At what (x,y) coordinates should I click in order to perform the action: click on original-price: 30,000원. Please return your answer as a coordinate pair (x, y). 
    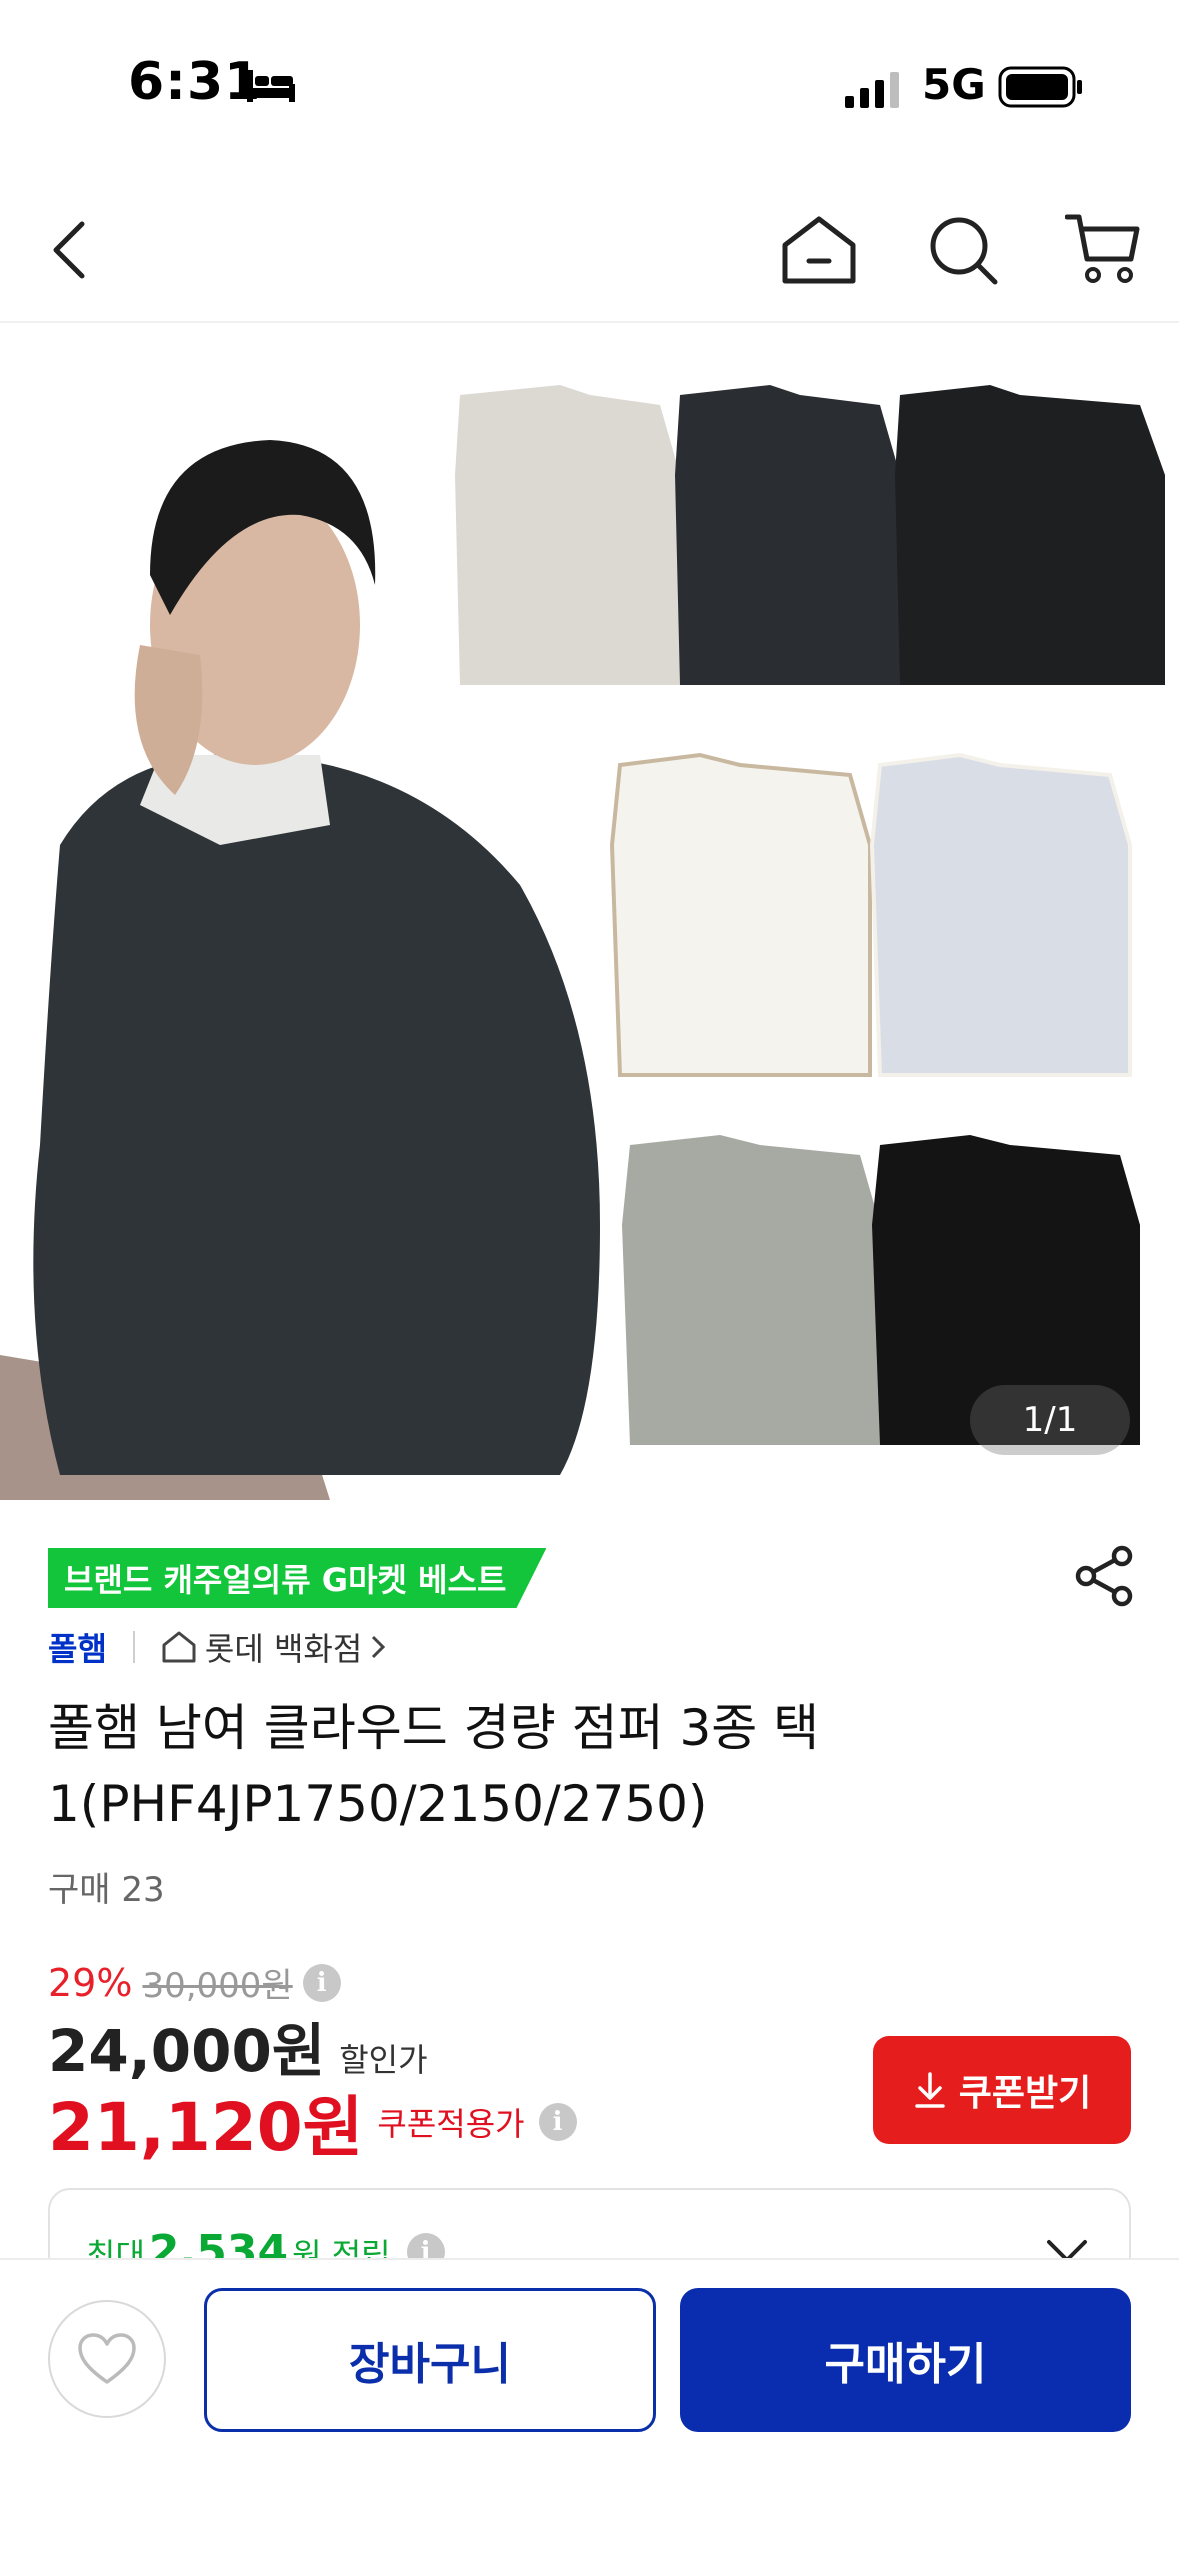
    Looking at the image, I should click on (217, 1986).